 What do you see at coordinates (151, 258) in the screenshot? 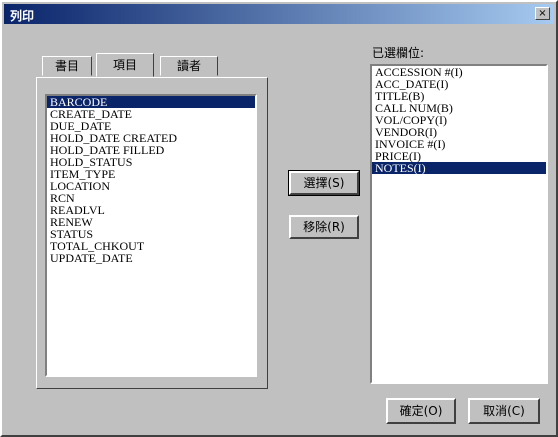
I see `available-field-item: UPDATE_DATE` at bounding box center [151, 258].